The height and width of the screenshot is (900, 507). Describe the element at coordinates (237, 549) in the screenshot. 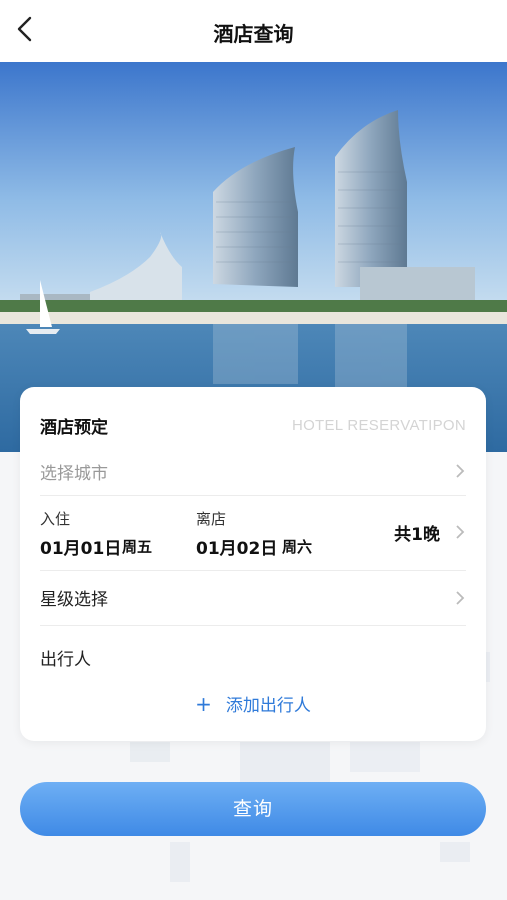

I see `checkout-date: 01月02日` at that location.